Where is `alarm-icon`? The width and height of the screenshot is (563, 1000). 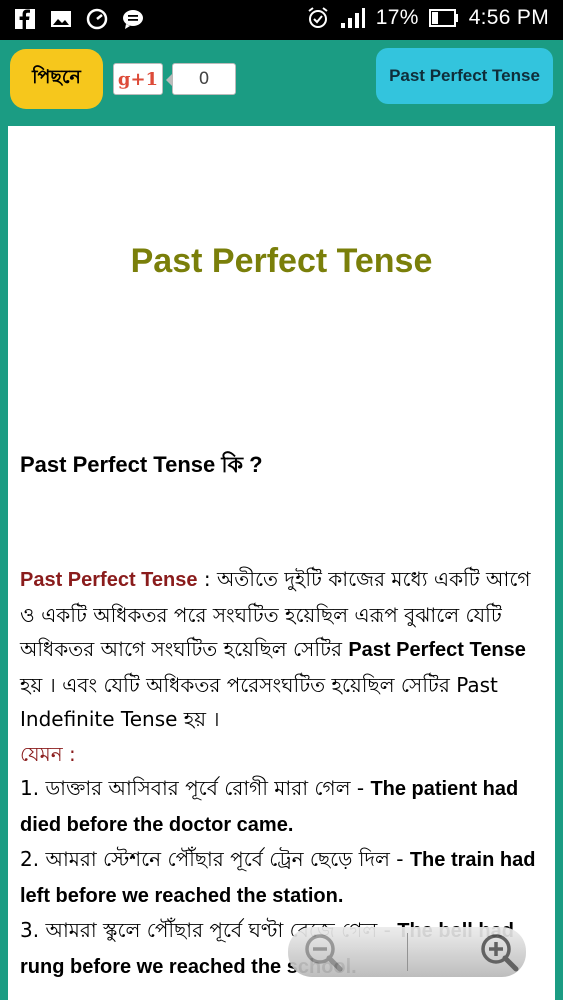
alarm-icon is located at coordinates (318, 17).